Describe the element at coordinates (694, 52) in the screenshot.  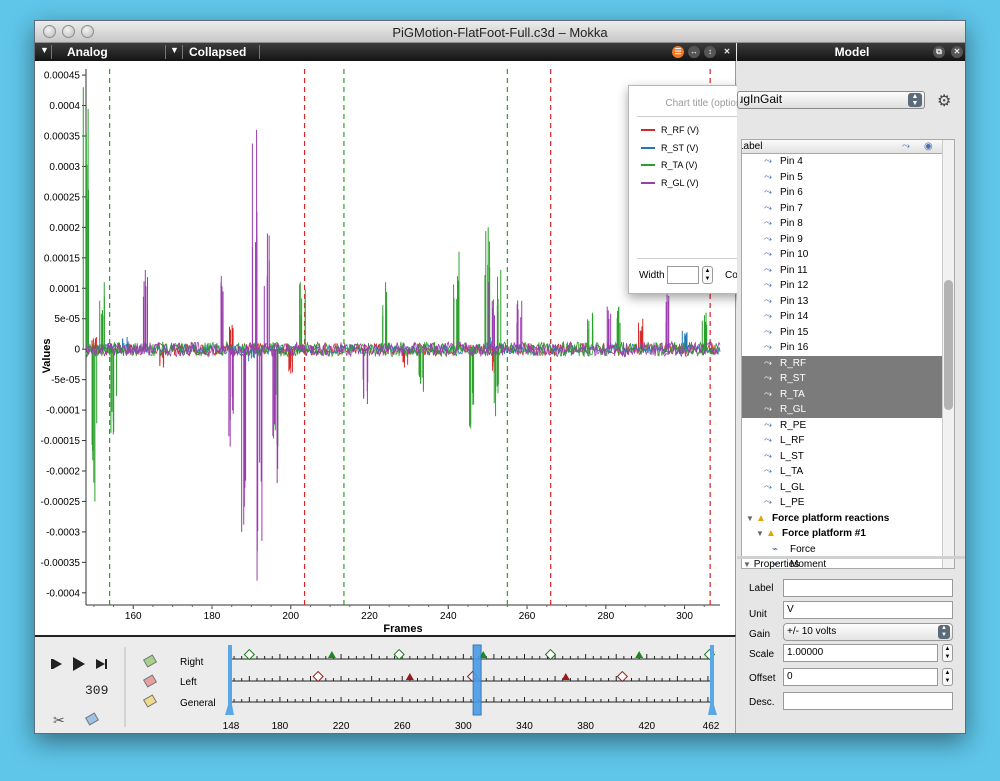
I see `horizontal-expand-icon: ↔` at that location.